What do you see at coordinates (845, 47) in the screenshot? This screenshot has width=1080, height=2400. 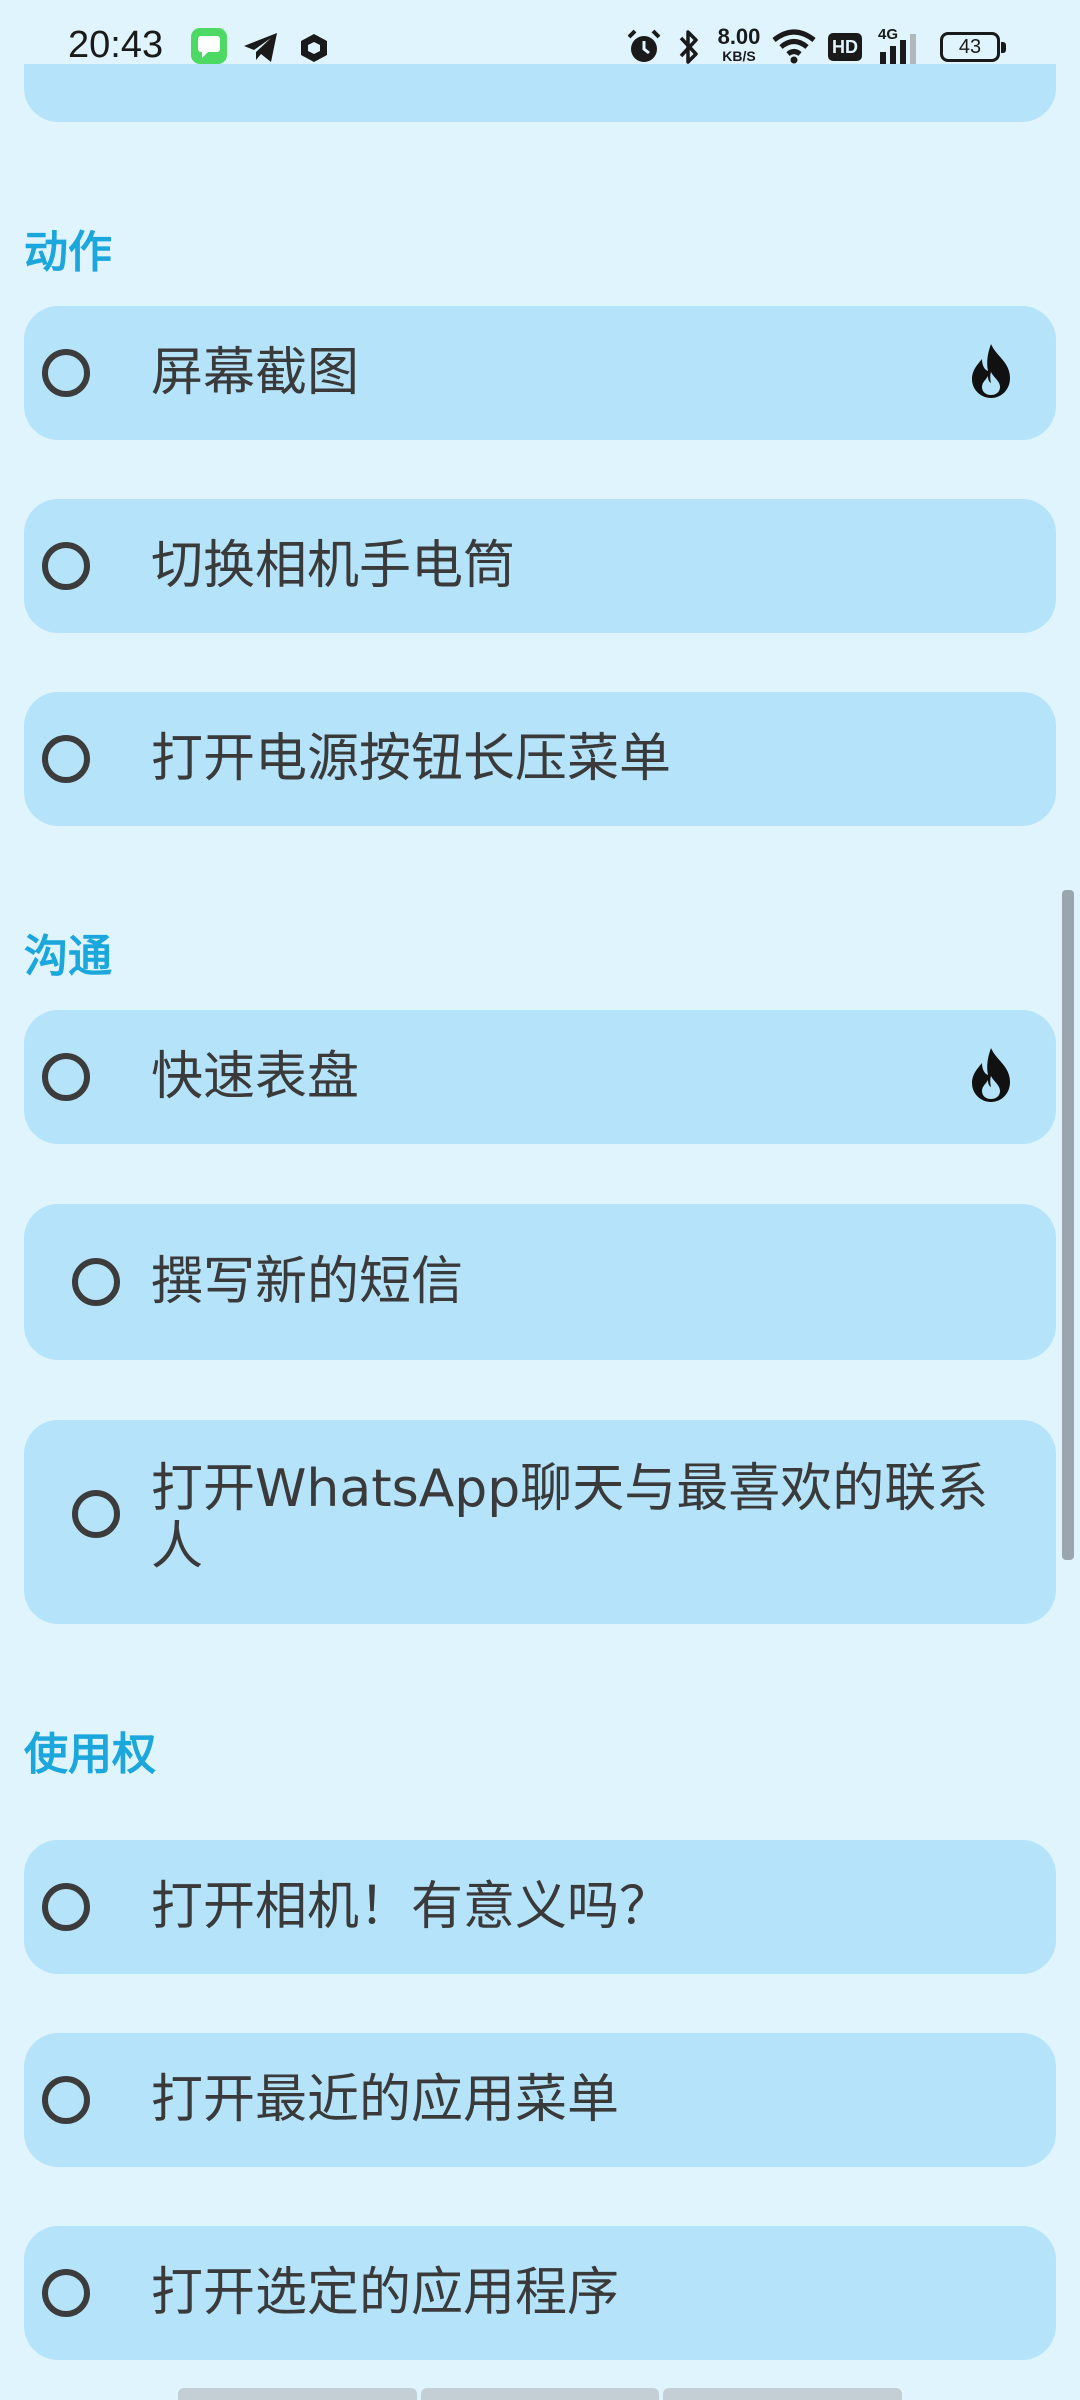 I see `hd-icon: HD` at bounding box center [845, 47].